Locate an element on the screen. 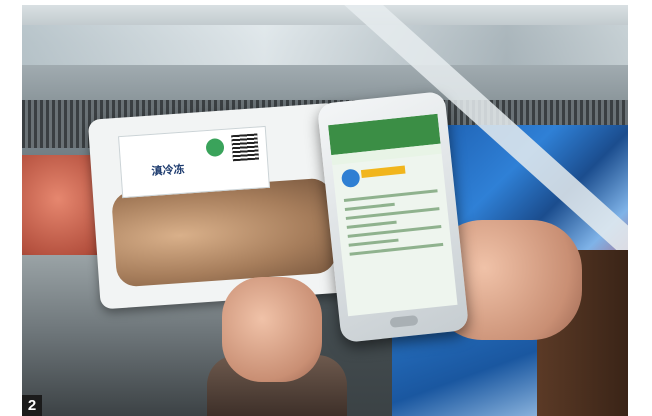  smartphone is located at coordinates (393, 217).